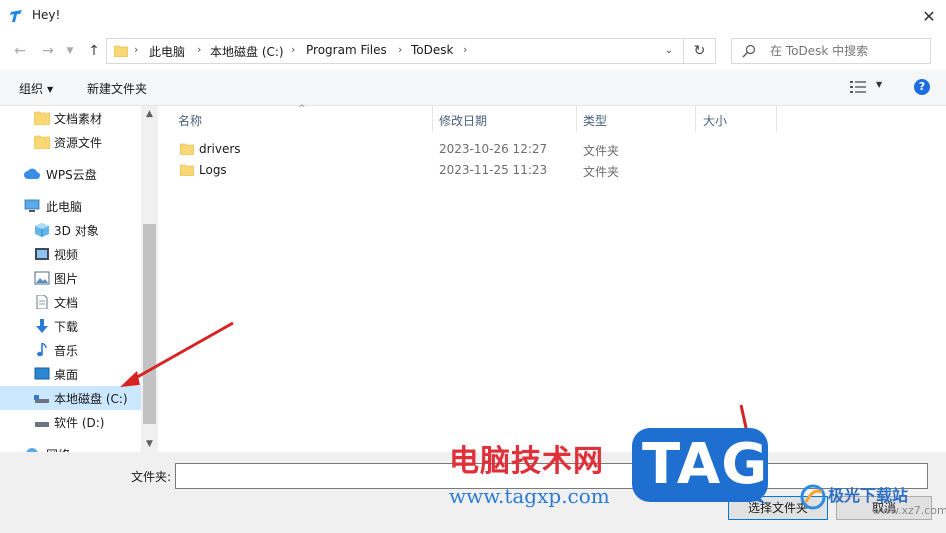 The width and height of the screenshot is (946, 533). Describe the element at coordinates (42, 302) in the screenshot. I see `documents-icon` at that location.